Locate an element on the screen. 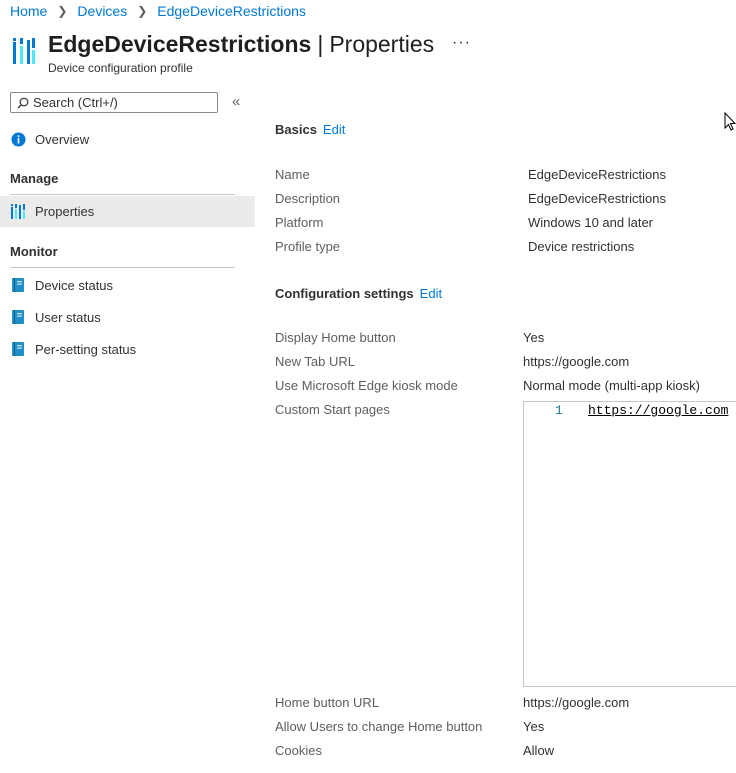  basics-name-value: EdgeDeviceRestrictions is located at coordinates (597, 174).